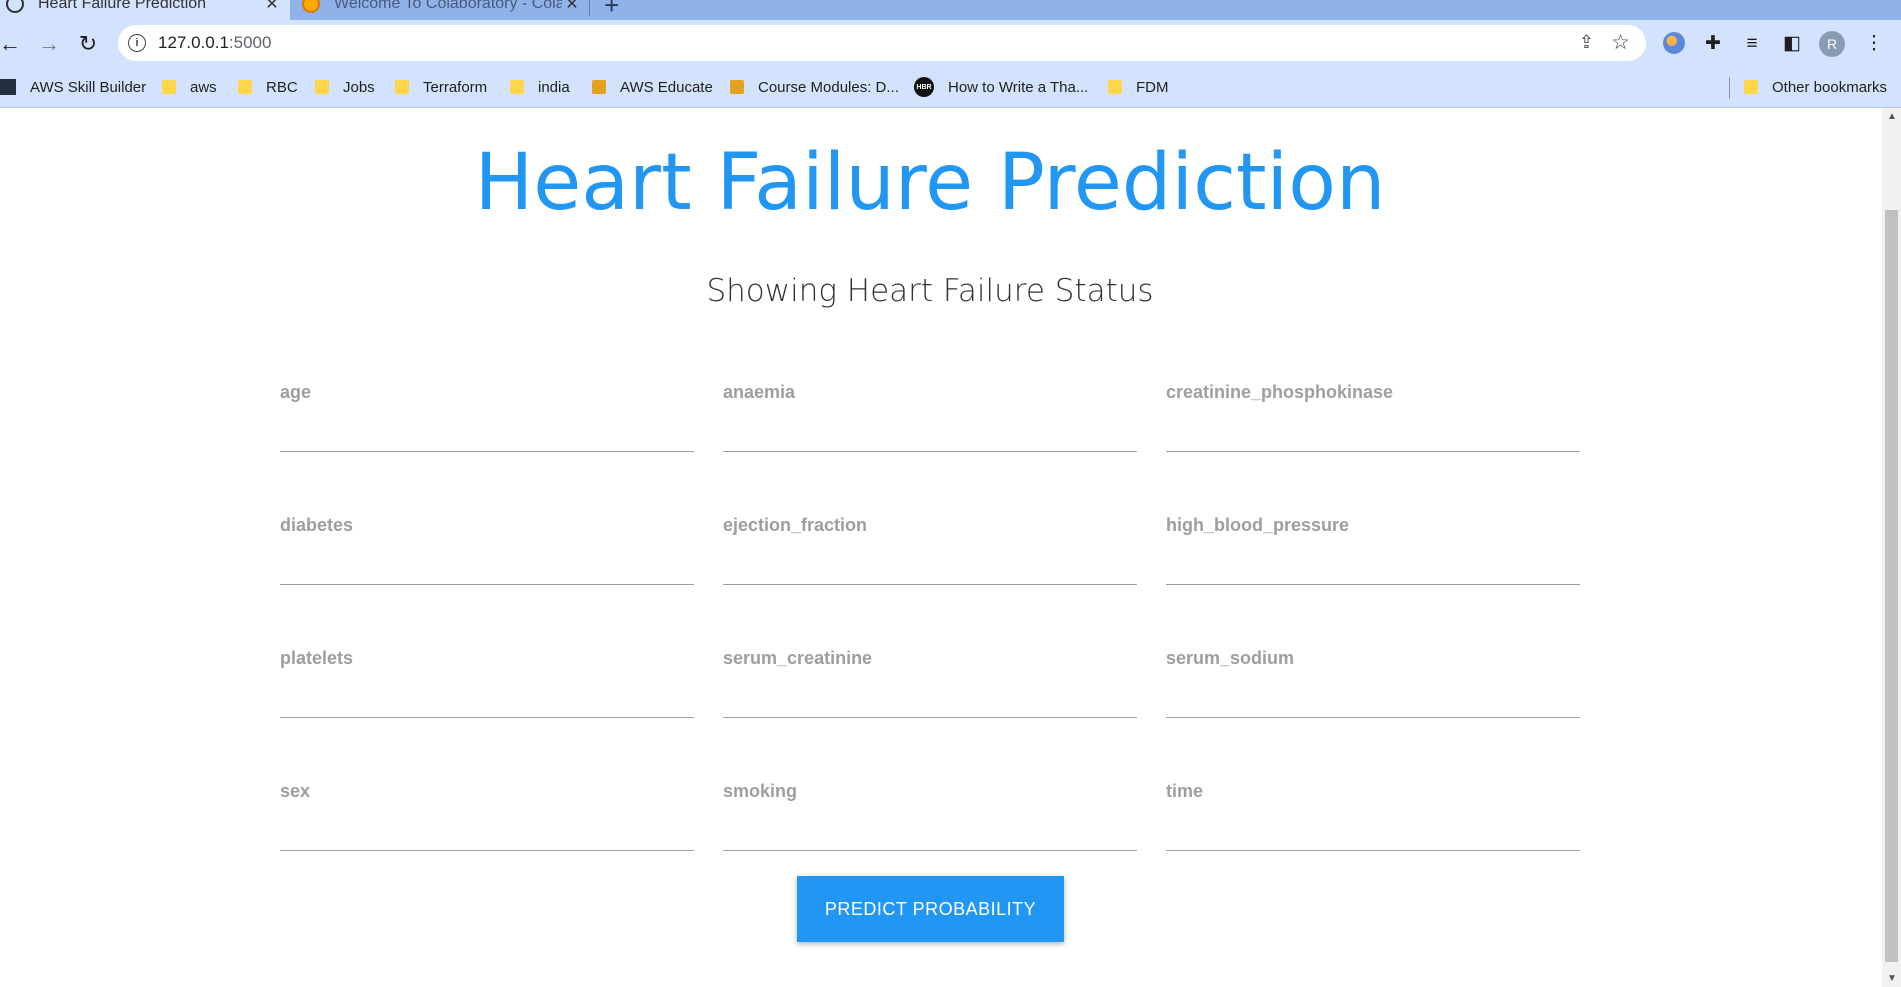  Describe the element at coordinates (1713, 44) in the screenshot. I see `puzzle-extensions-icon: ✚` at that location.